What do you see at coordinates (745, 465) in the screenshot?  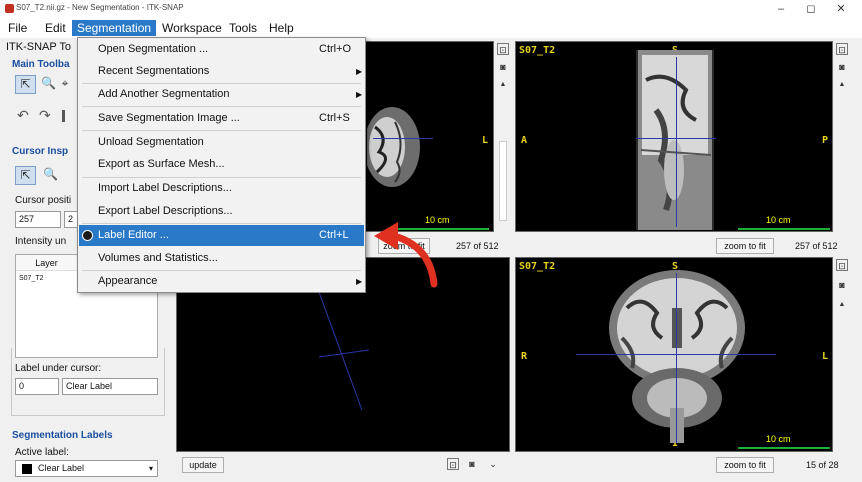 I see `coronal-zoom-to-fit-button: zoom to fit` at bounding box center [745, 465].